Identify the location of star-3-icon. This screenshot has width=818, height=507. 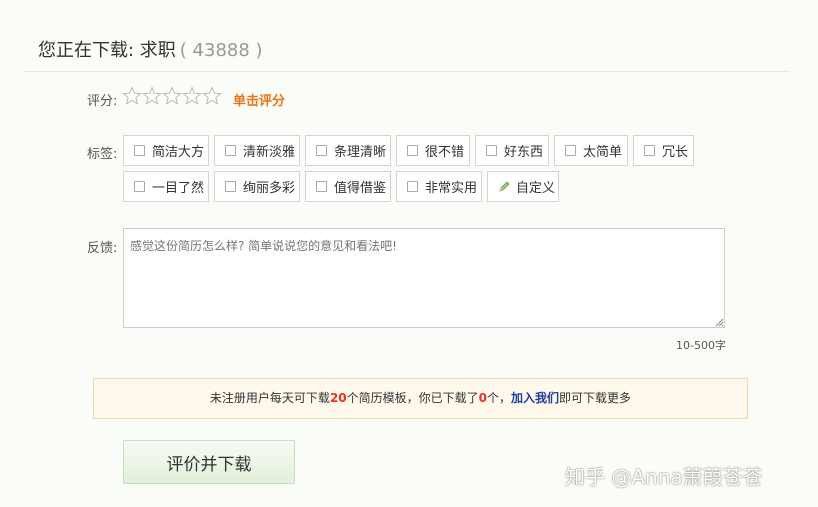
(172, 96).